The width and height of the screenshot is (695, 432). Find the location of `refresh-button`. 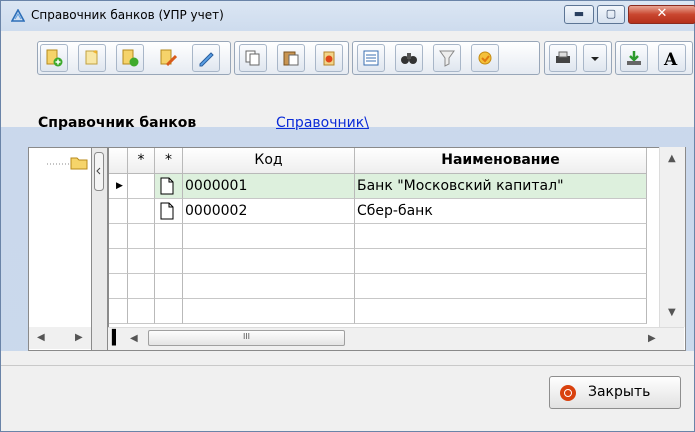

refresh-button is located at coordinates (485, 58).